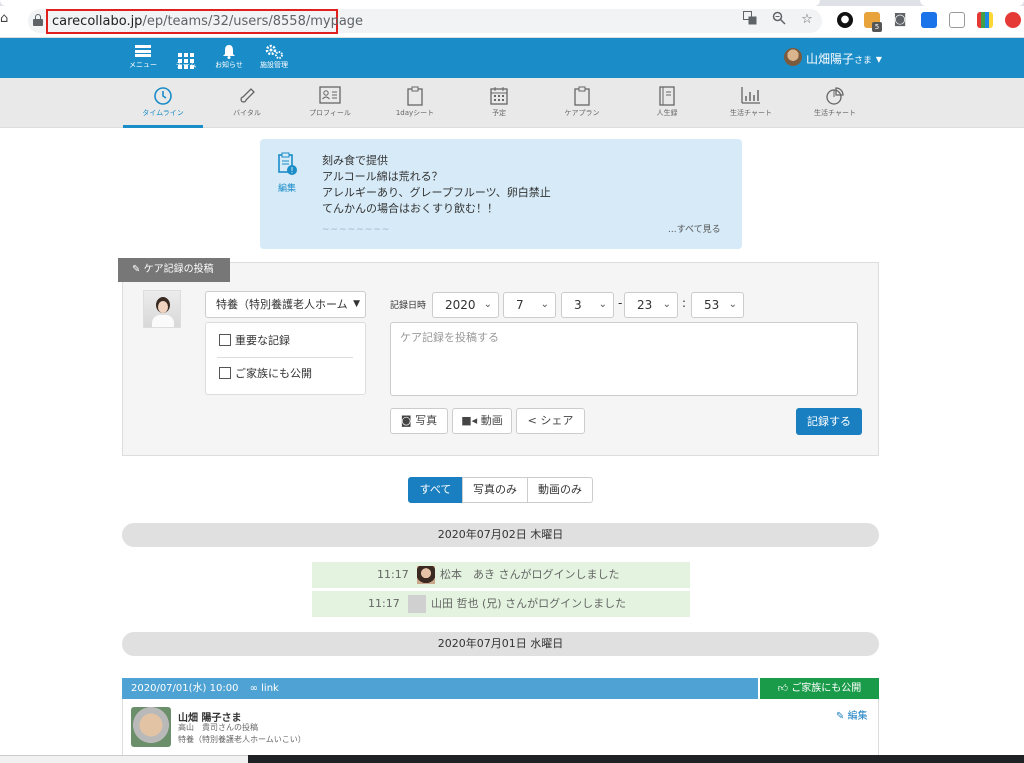 This screenshot has height=763, width=1024. I want to click on year-select: 2020 ⌄, so click(465, 305).